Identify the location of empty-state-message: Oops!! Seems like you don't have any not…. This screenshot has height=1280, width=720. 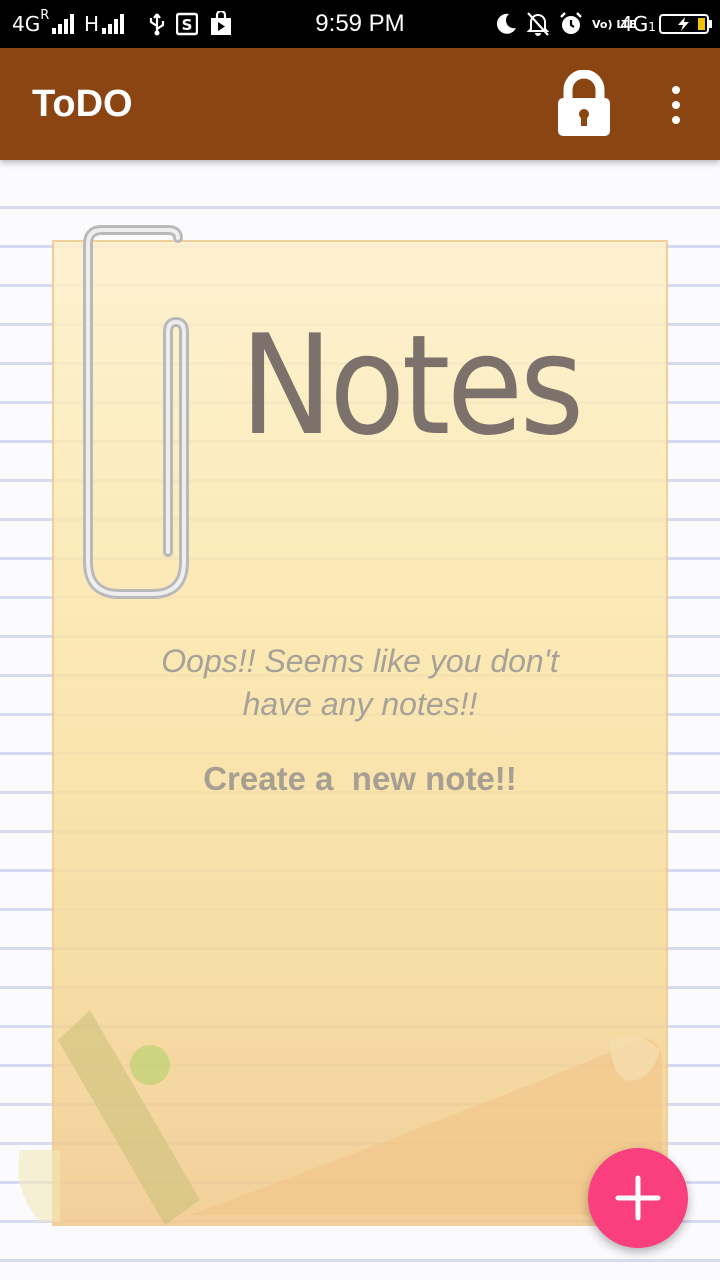
(360, 683).